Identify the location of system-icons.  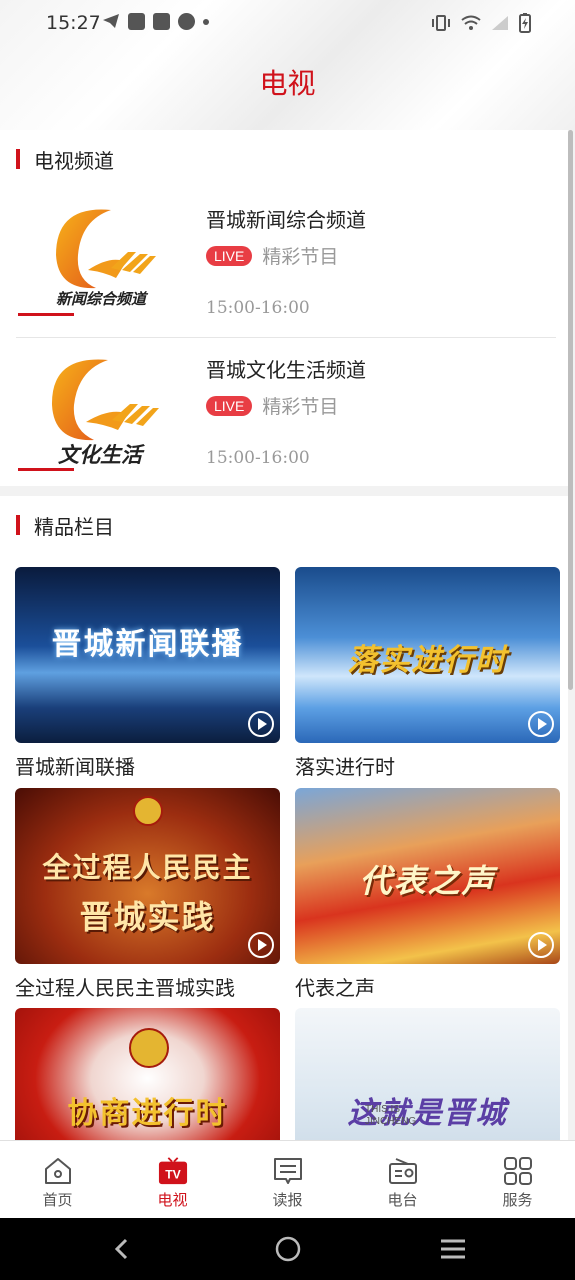
(481, 25).